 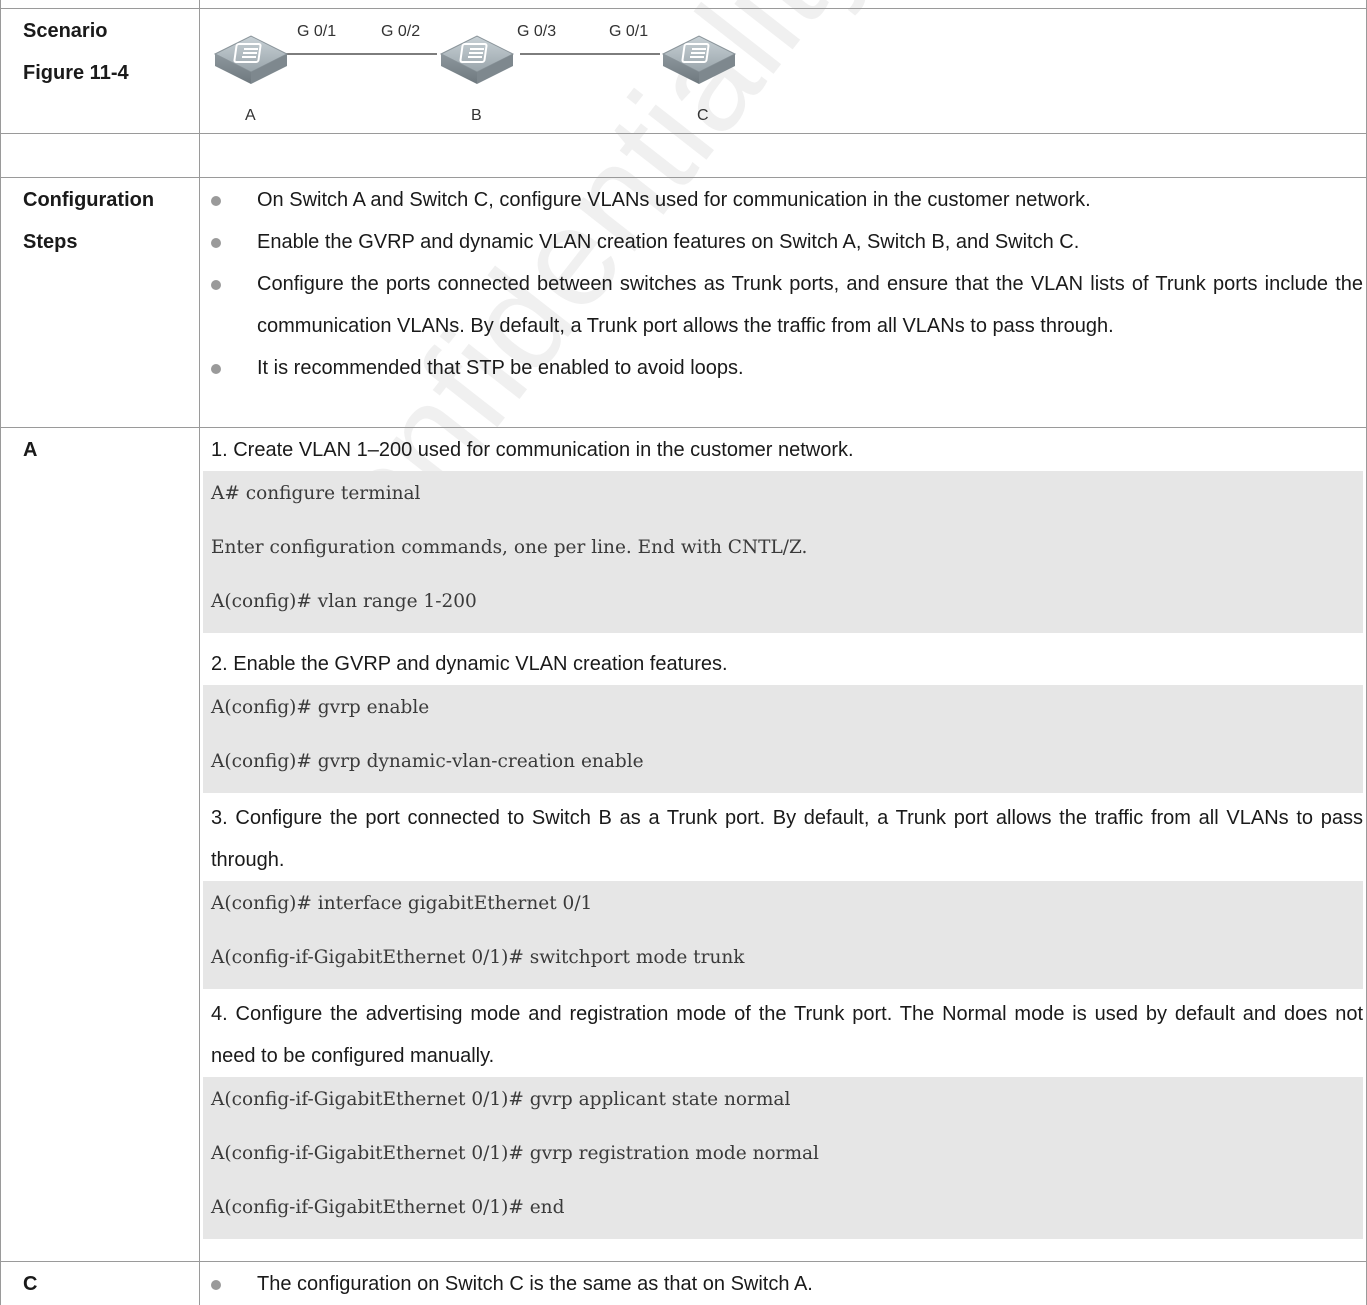 I want to click on port-label: G 0/3, so click(x=536, y=31).